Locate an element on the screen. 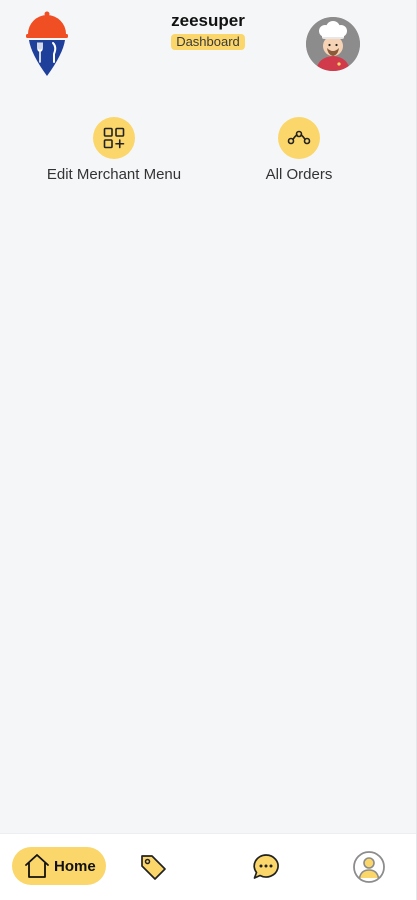 The height and width of the screenshot is (900, 417). home-icon is located at coordinates (37, 866).